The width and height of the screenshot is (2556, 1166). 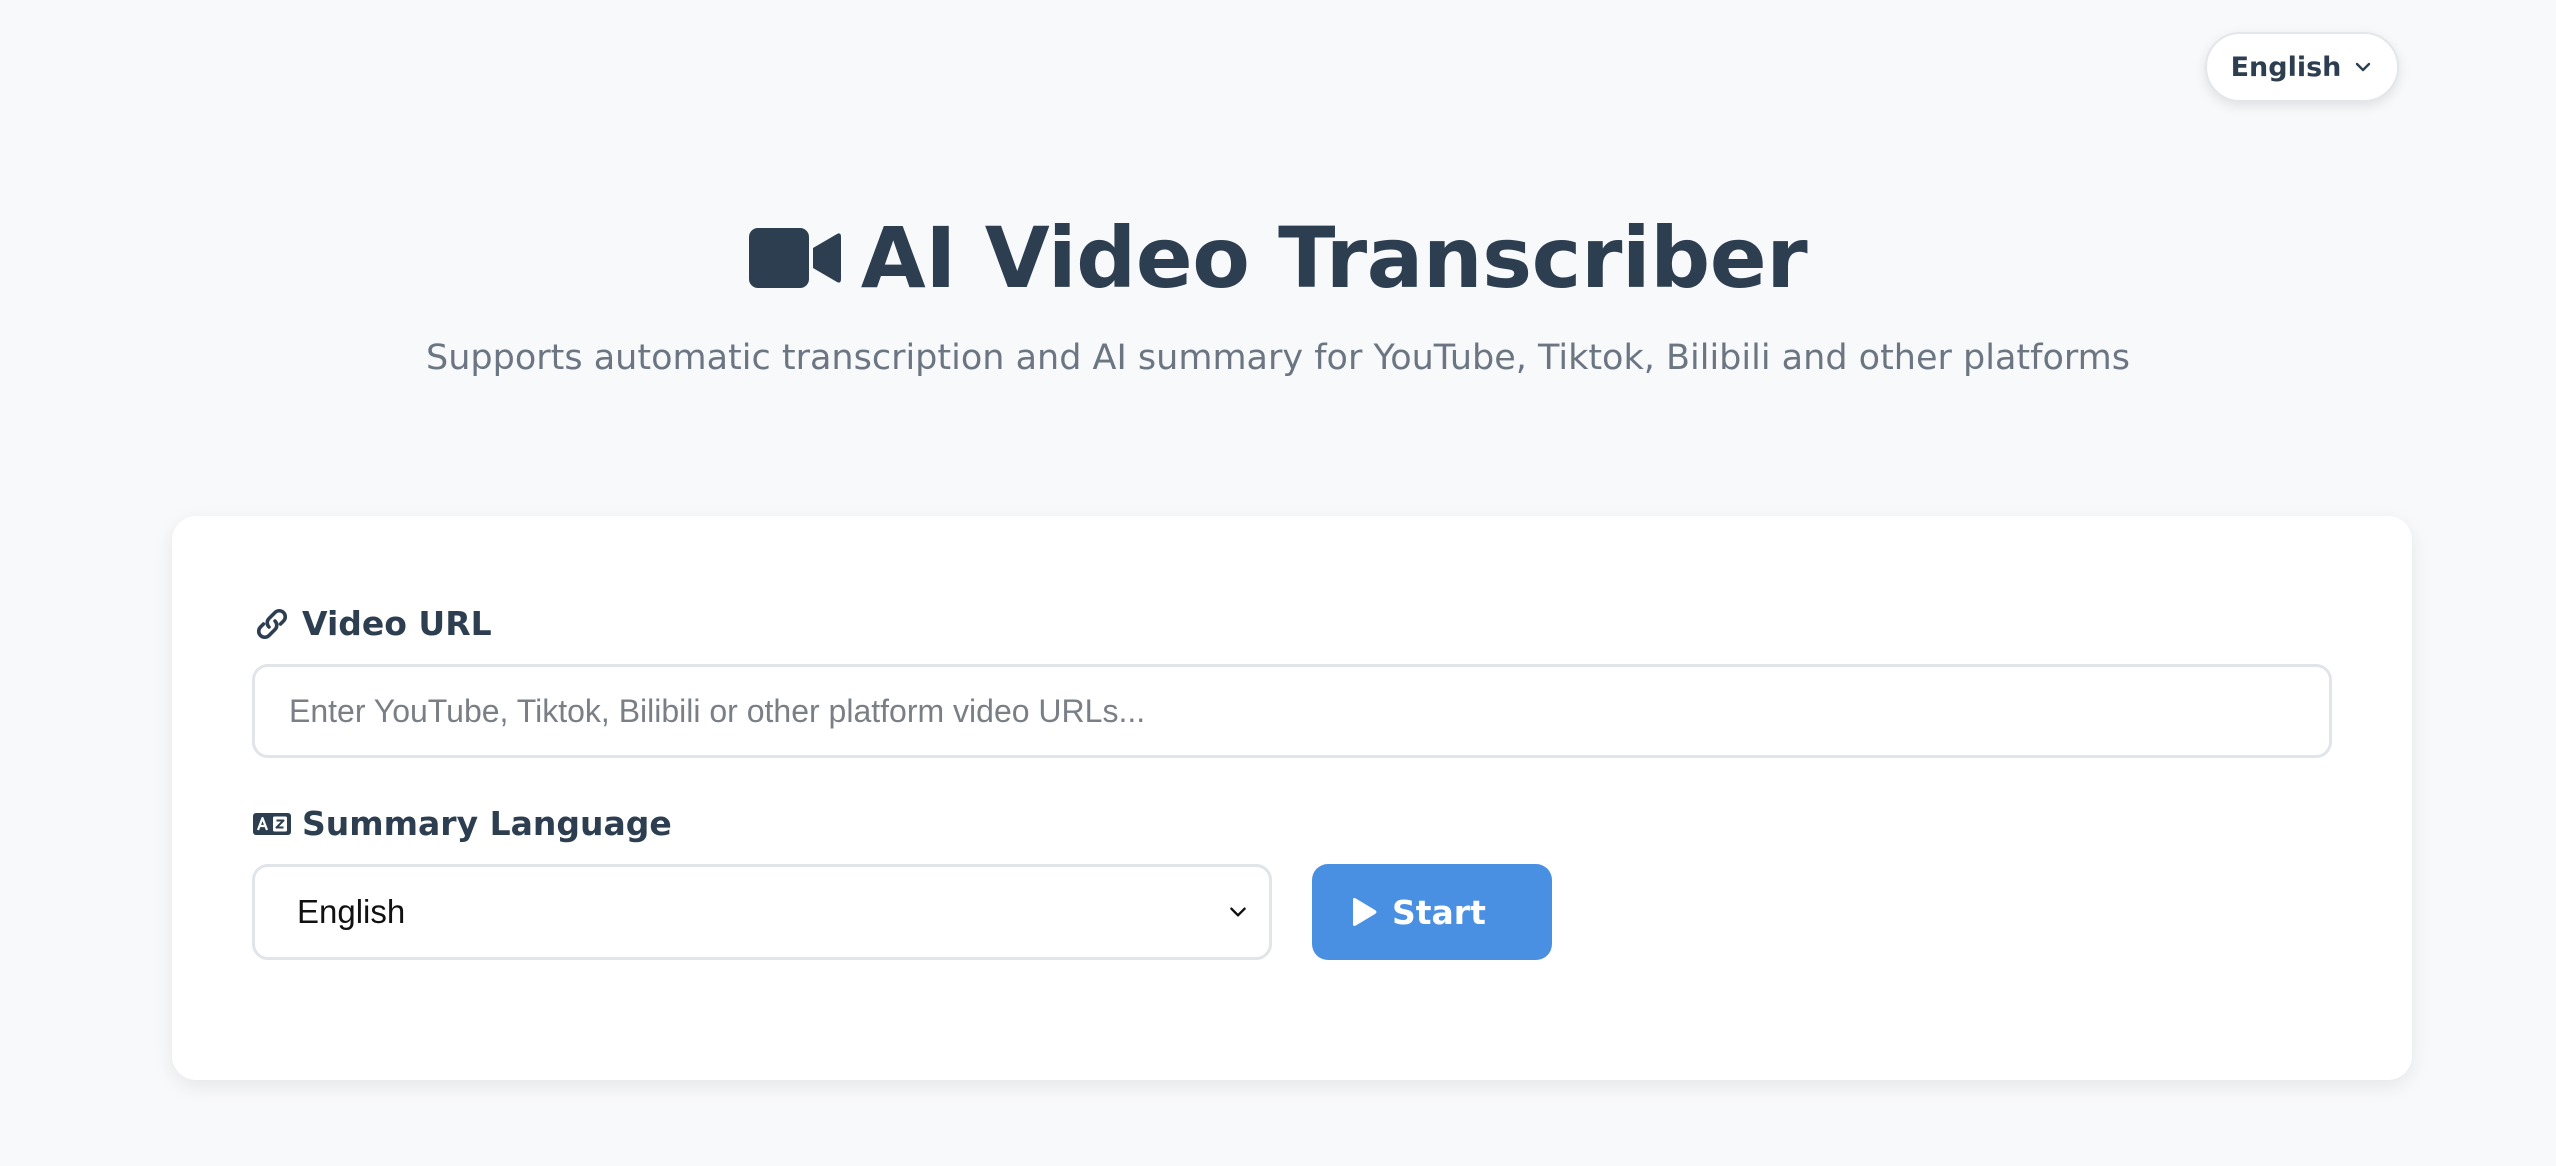 I want to click on start-button-label: Start, so click(x=1439, y=912).